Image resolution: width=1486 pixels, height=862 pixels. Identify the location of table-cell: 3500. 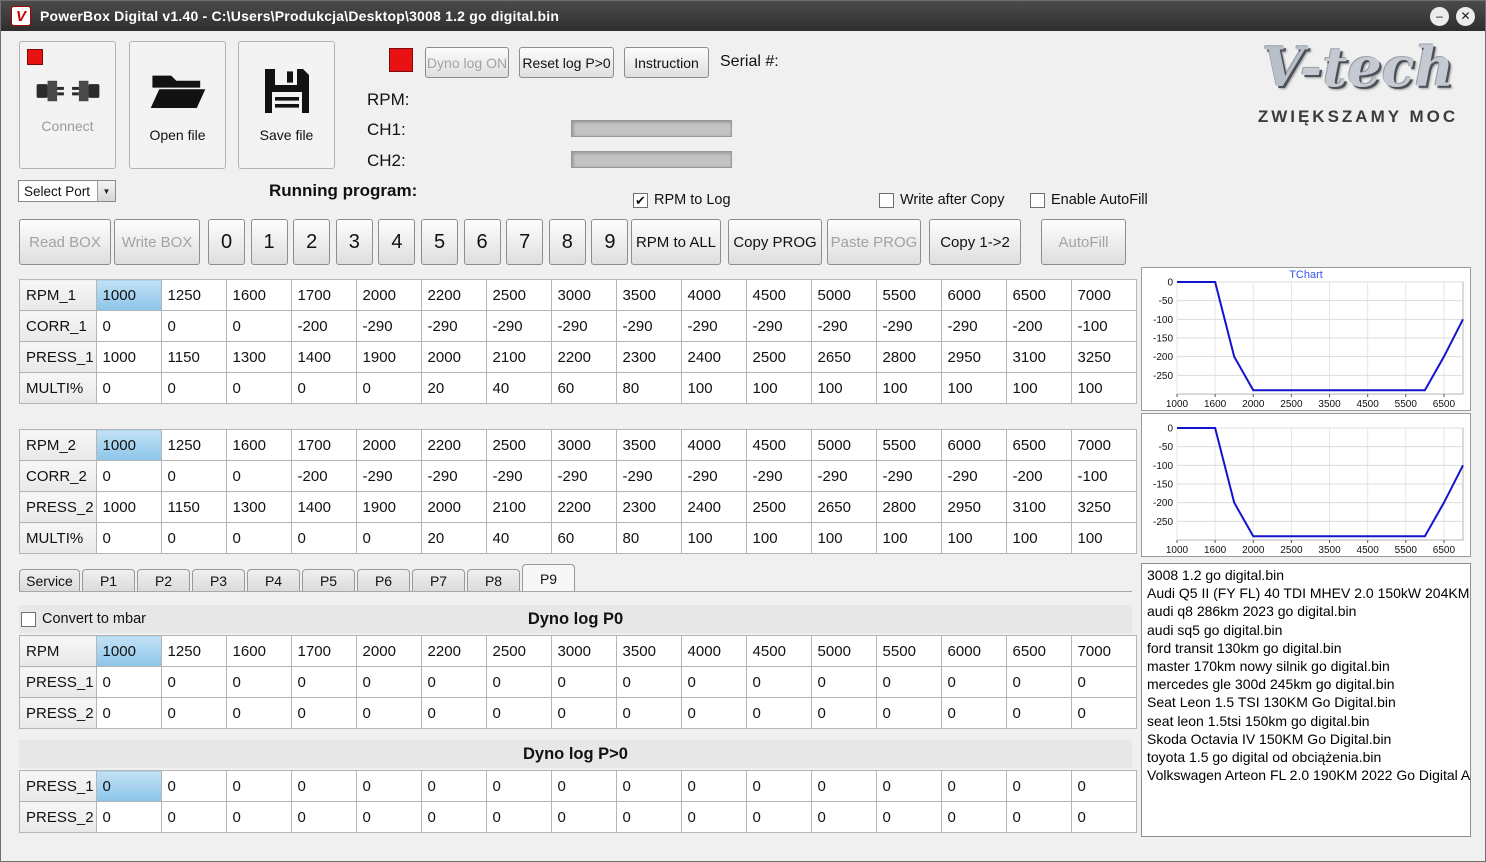
(648, 295).